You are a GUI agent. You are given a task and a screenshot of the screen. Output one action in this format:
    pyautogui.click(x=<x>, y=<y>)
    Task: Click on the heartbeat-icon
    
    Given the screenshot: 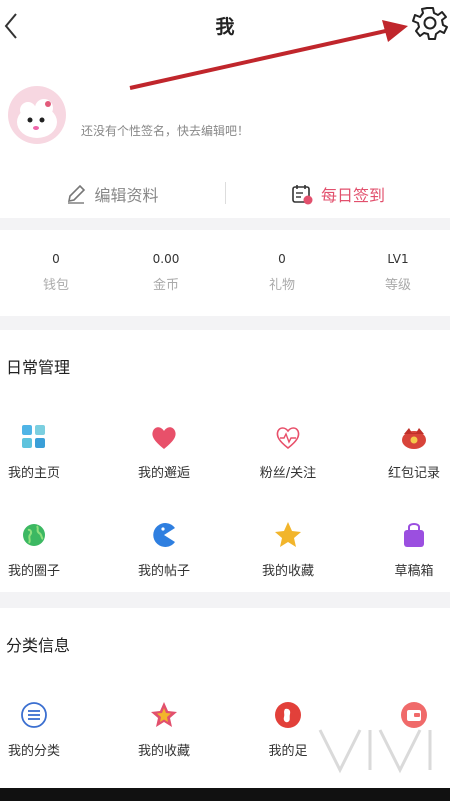 What is the action you would take?
    pyautogui.click(x=288, y=437)
    